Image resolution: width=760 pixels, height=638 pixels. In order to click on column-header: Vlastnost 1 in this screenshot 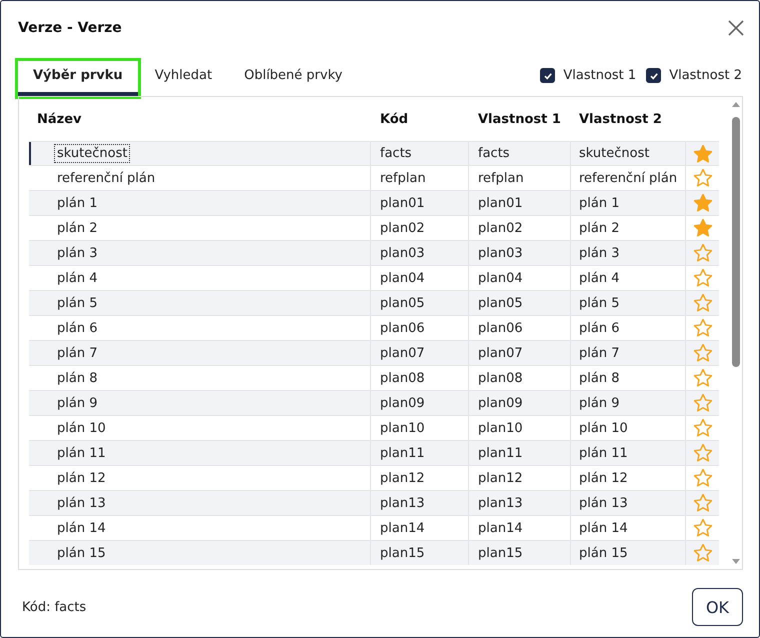, I will do `click(520, 119)`.